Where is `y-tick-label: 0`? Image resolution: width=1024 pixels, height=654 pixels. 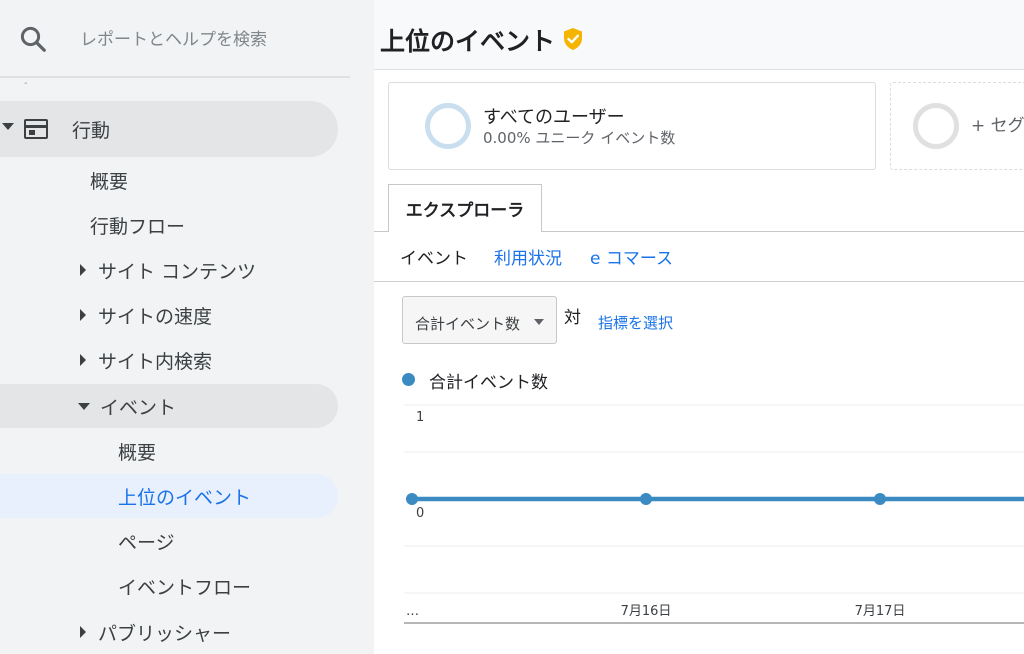
y-tick-label: 0 is located at coordinates (420, 513).